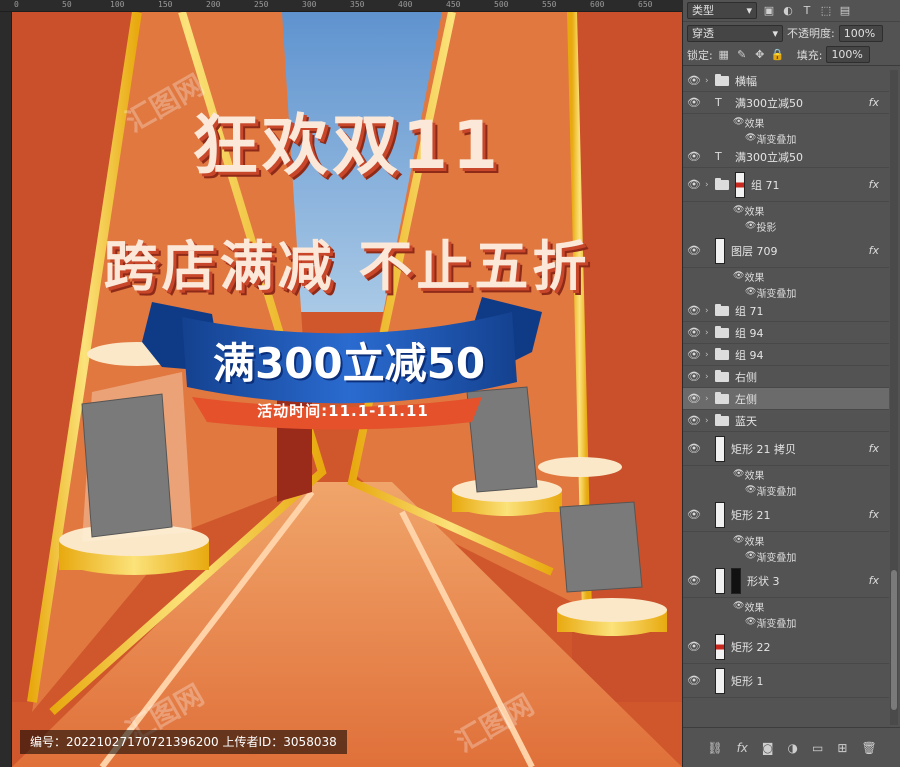 The height and width of the screenshot is (767, 900). I want to click on layer-row: 👁 T 满300立减50 fx, so click(786, 103).